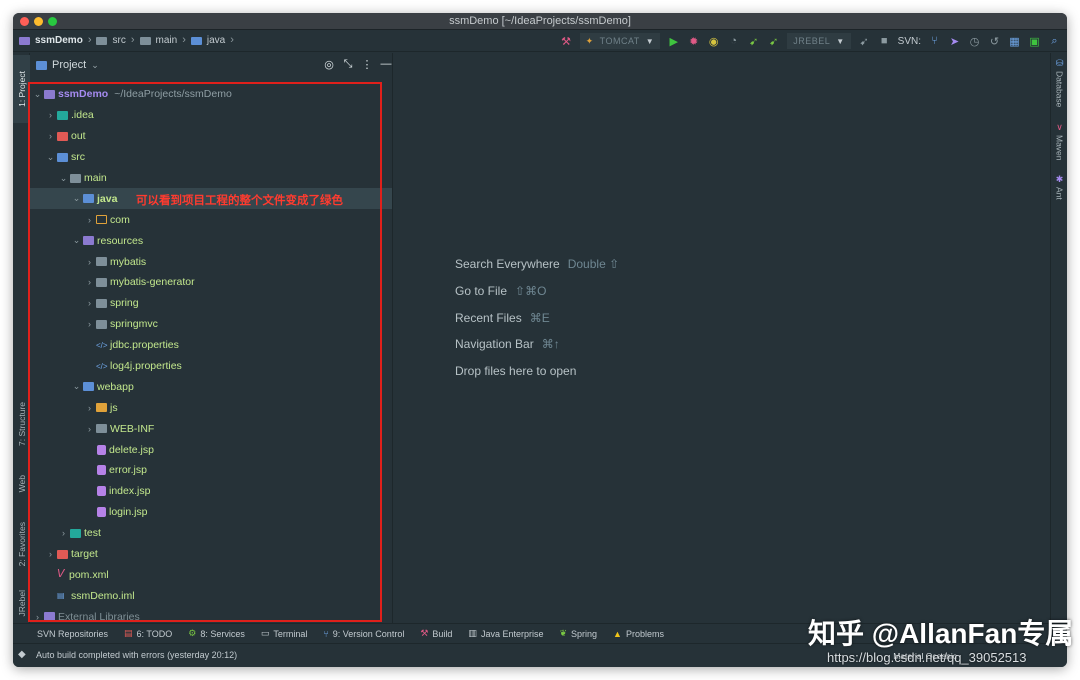  Describe the element at coordinates (733, 41) in the screenshot. I see `profile-icon: ◔` at that location.